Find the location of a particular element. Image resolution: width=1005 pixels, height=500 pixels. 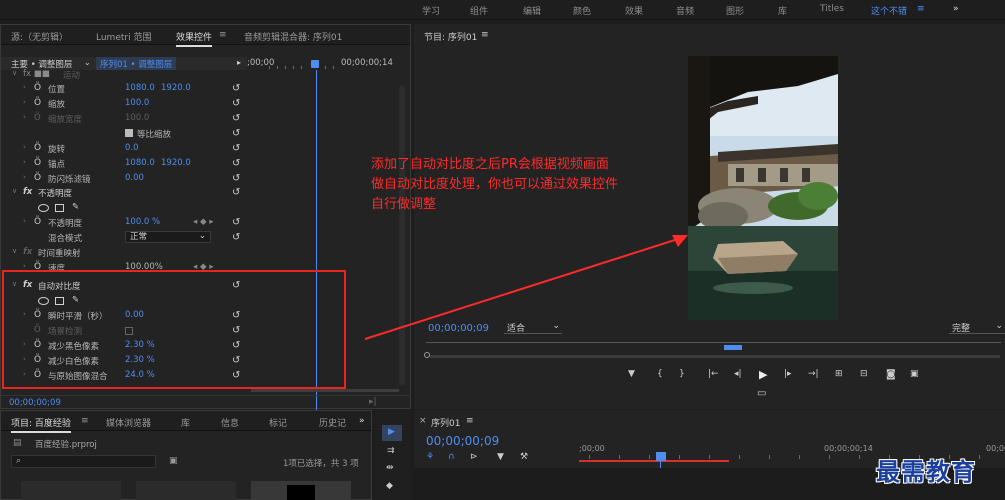

workspace-tab-libraries: 库 is located at coordinates (782, 10).